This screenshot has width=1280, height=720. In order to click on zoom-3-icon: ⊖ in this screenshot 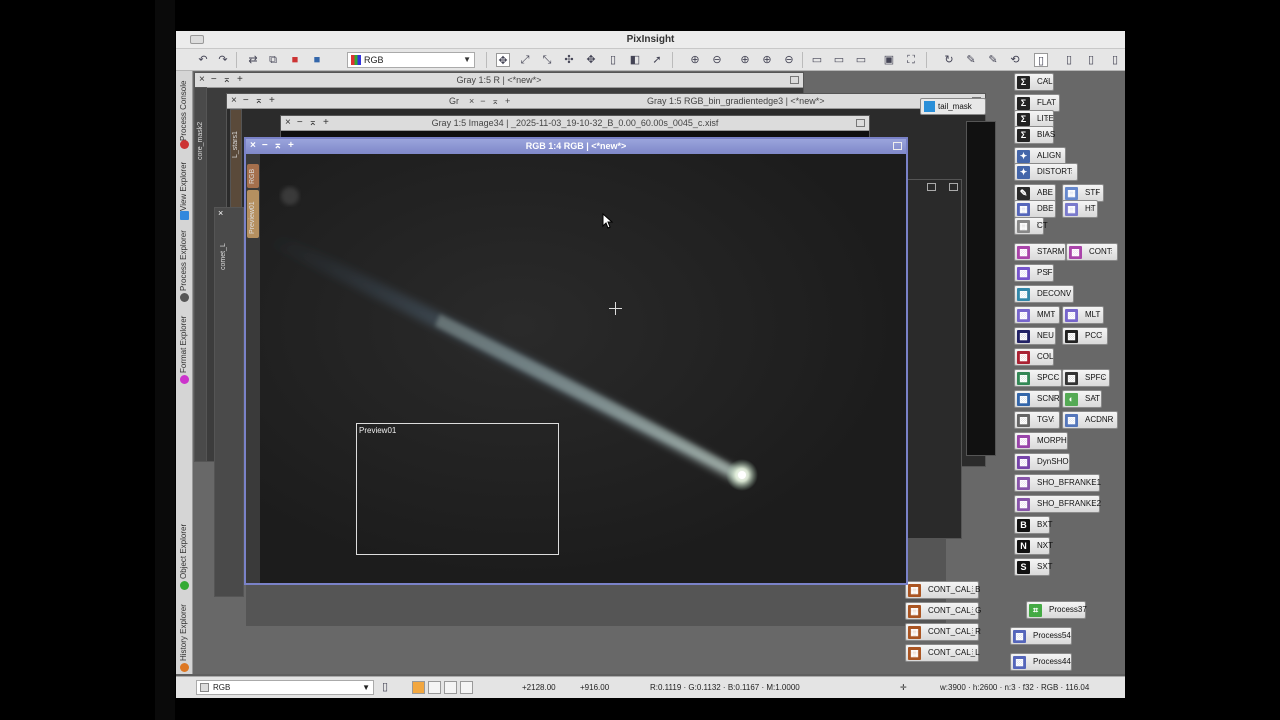, I will do `click(789, 60)`.